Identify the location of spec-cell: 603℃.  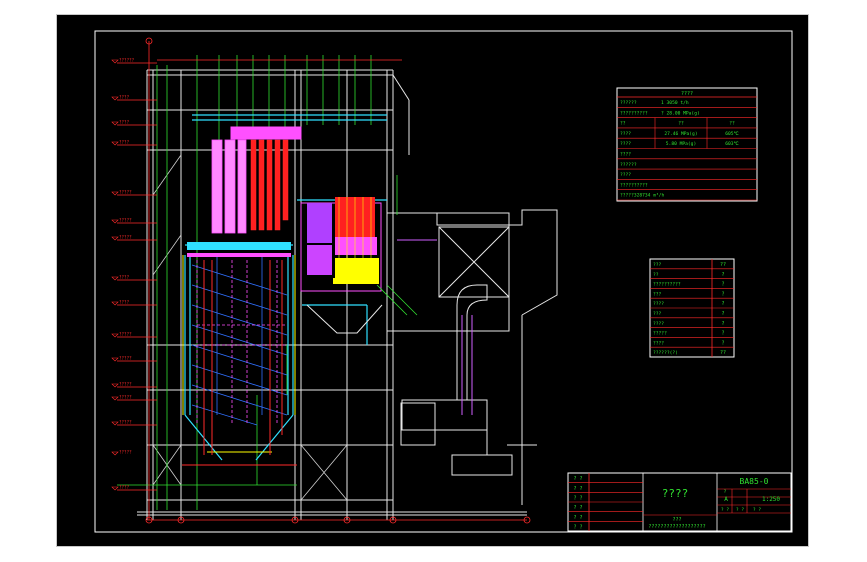
(732, 144).